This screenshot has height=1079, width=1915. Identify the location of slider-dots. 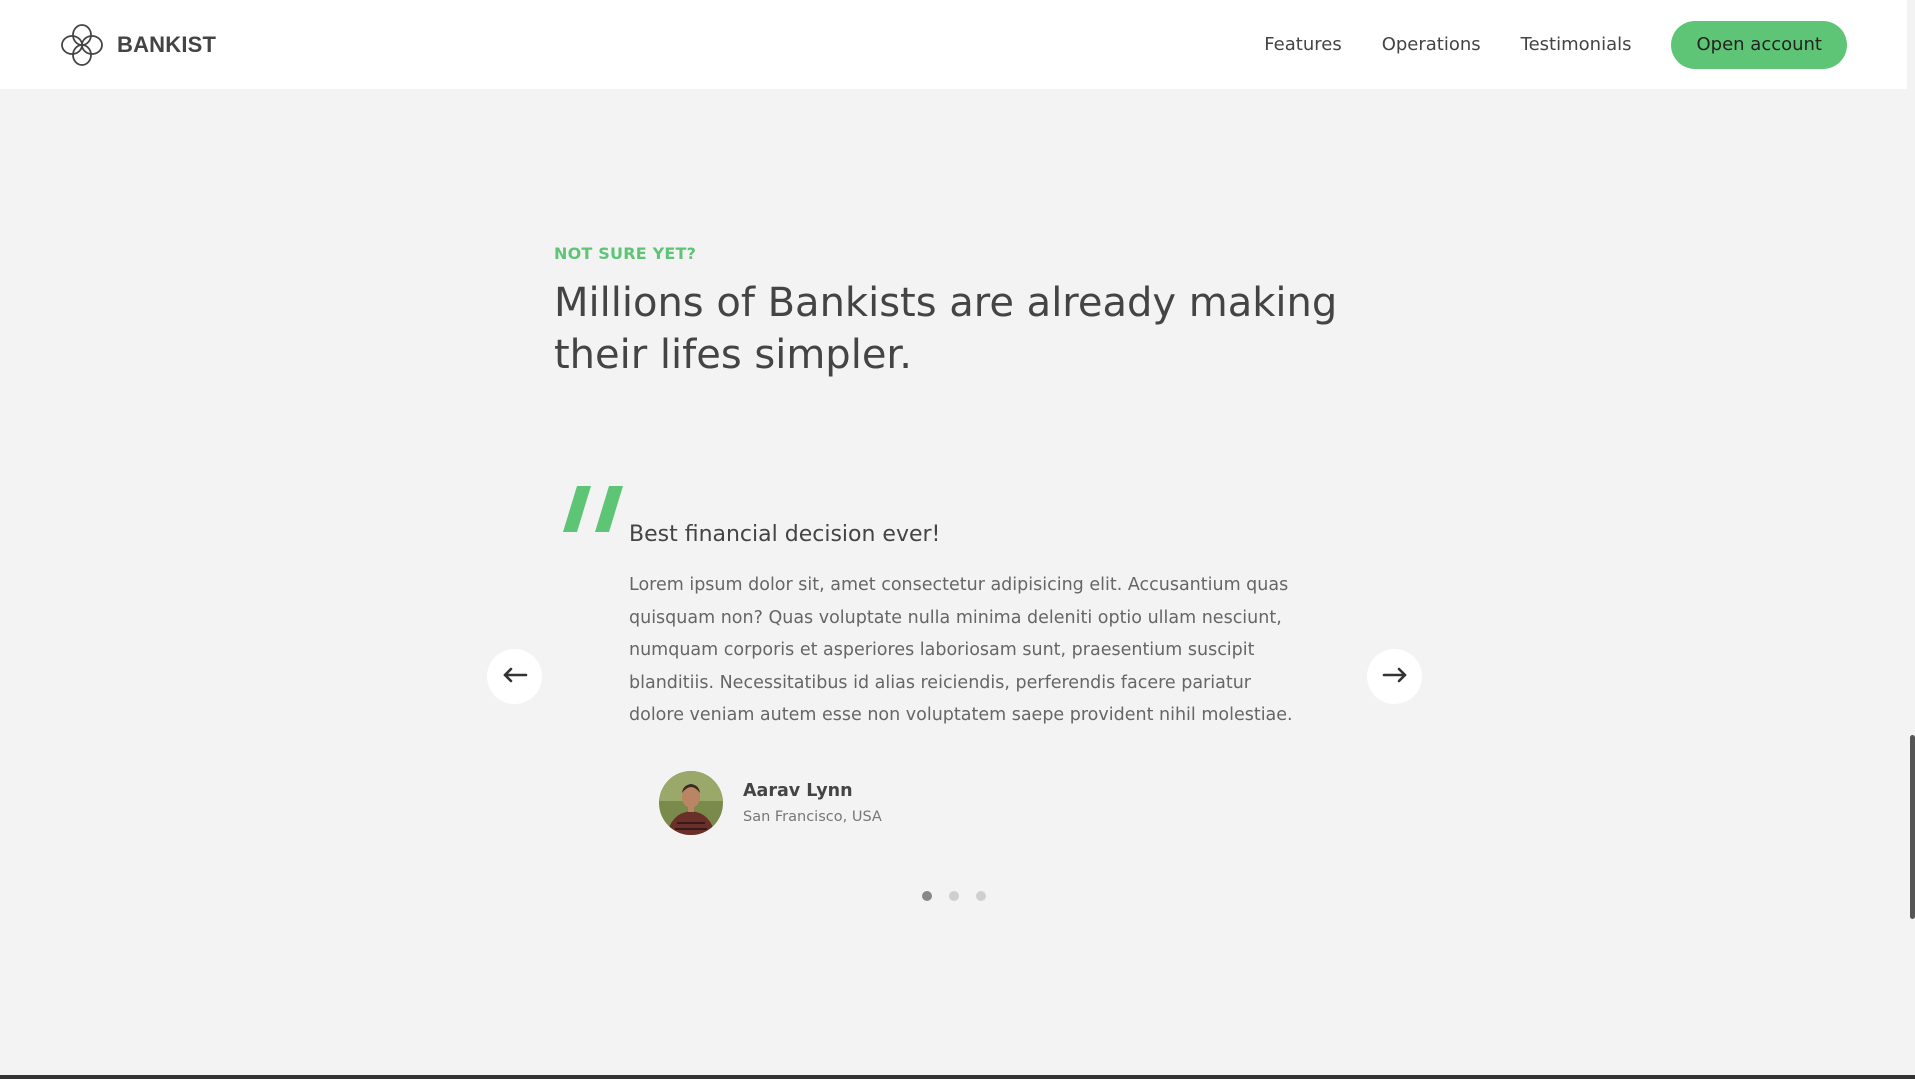
(954, 896).